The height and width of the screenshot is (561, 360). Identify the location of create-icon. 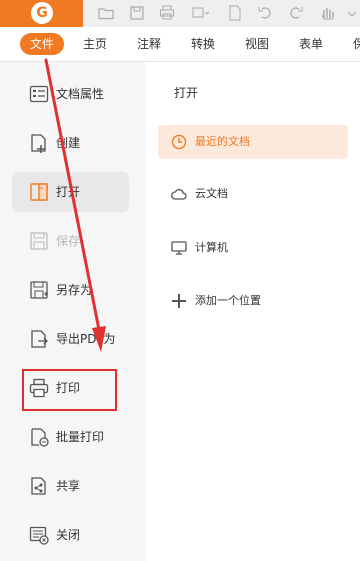
(39, 143).